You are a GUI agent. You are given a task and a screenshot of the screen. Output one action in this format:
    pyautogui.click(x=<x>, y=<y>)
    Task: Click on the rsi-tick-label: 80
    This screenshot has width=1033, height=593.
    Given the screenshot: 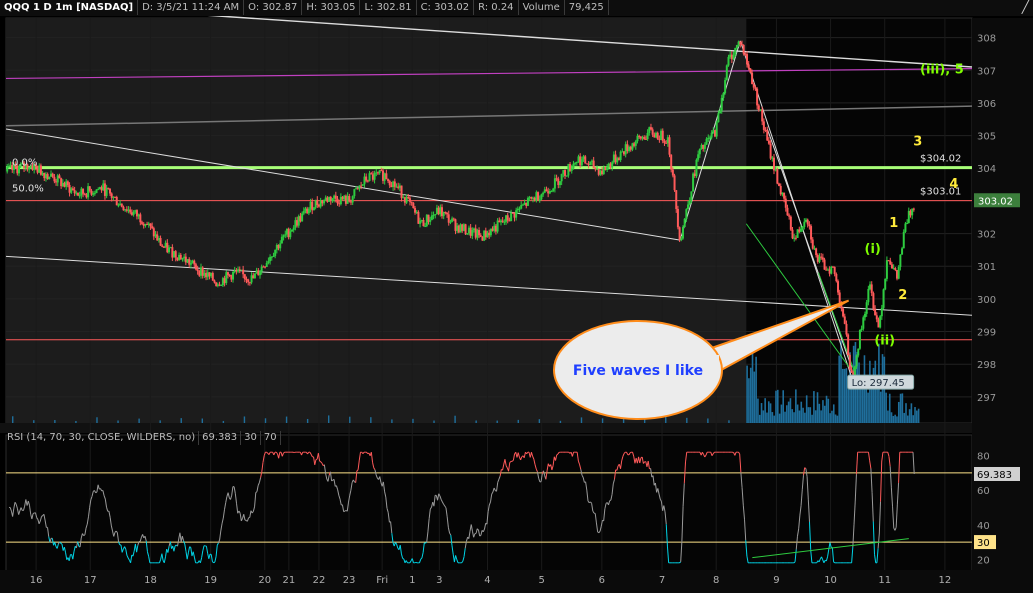 What is the action you would take?
    pyautogui.click(x=983, y=457)
    